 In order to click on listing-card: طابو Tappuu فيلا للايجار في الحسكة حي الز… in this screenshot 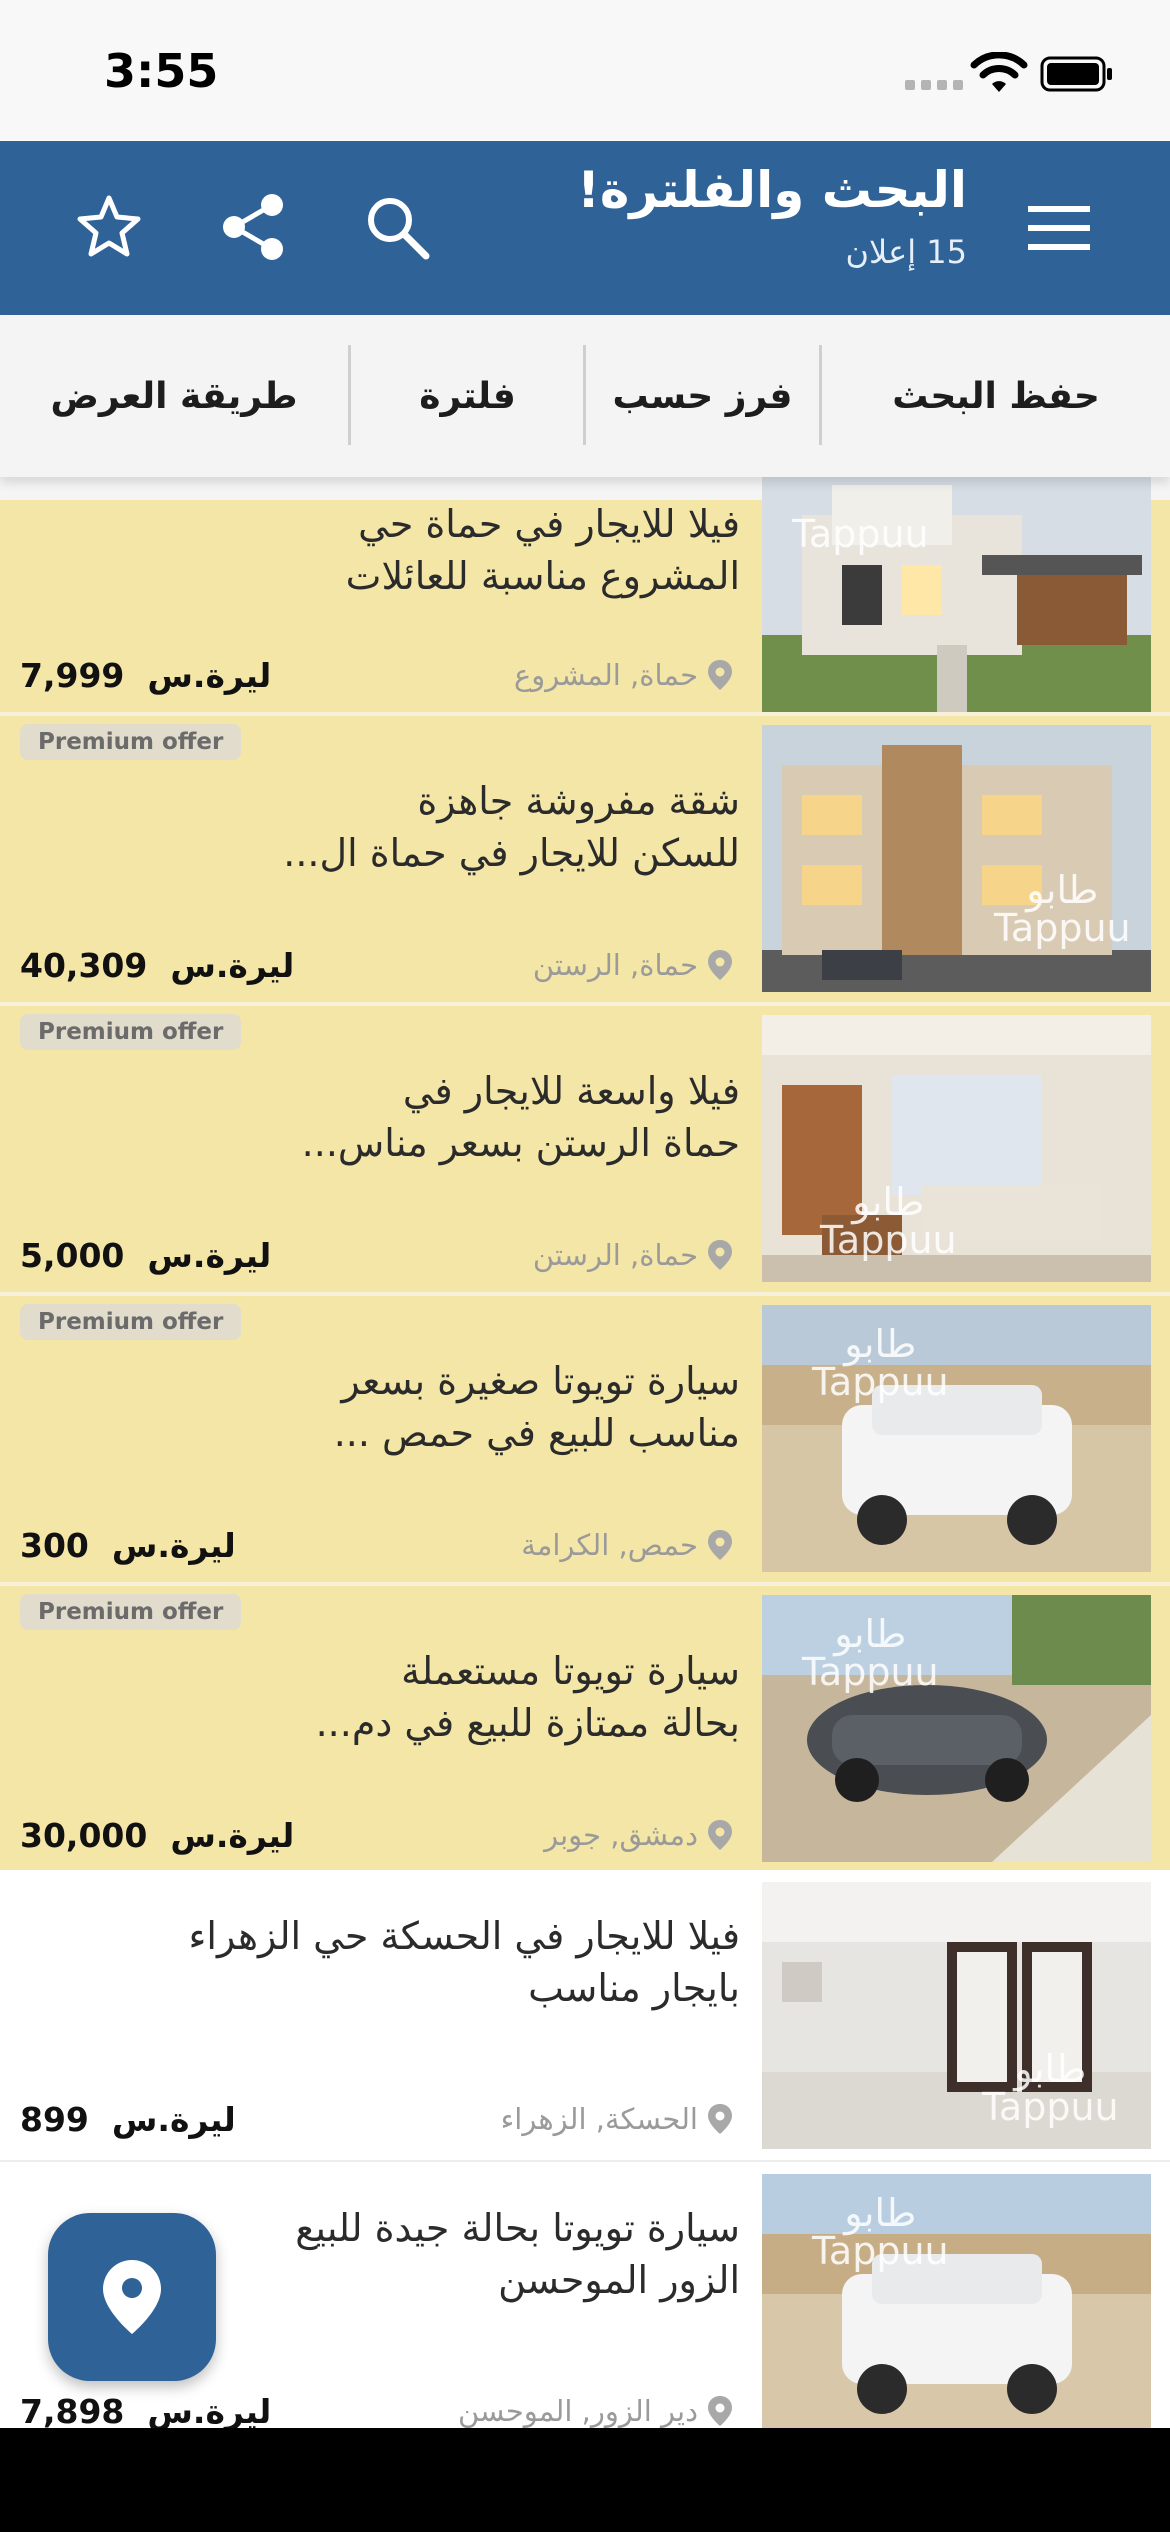, I will do `click(585, 2015)`.